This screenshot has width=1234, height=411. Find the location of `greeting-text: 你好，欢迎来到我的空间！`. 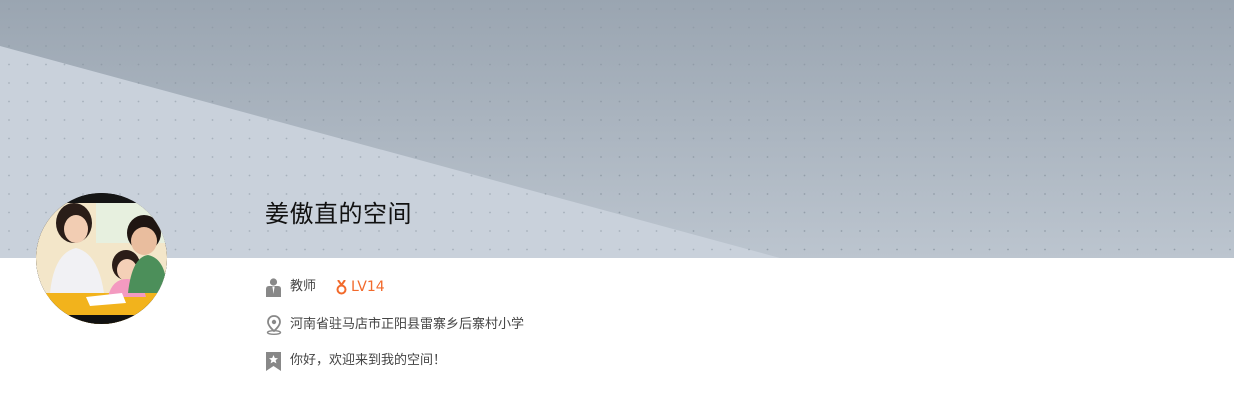

greeting-text: 你好，欢迎来到我的空间！ is located at coordinates (368, 360).